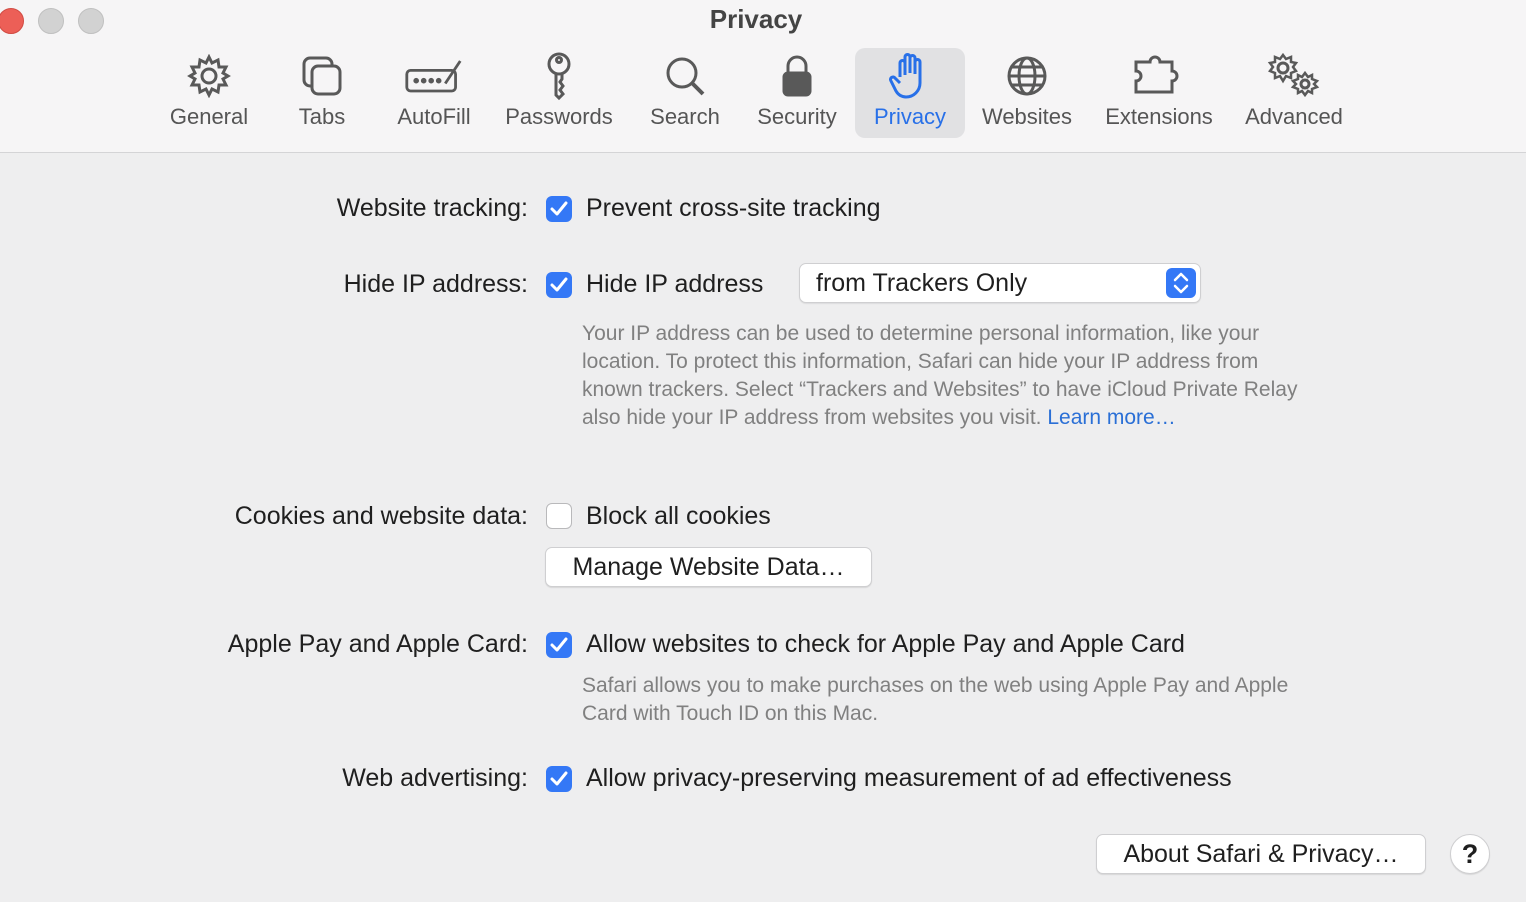 This screenshot has width=1526, height=902. What do you see at coordinates (559, 516) in the screenshot?
I see `block-all-cookies-checkbox` at bounding box center [559, 516].